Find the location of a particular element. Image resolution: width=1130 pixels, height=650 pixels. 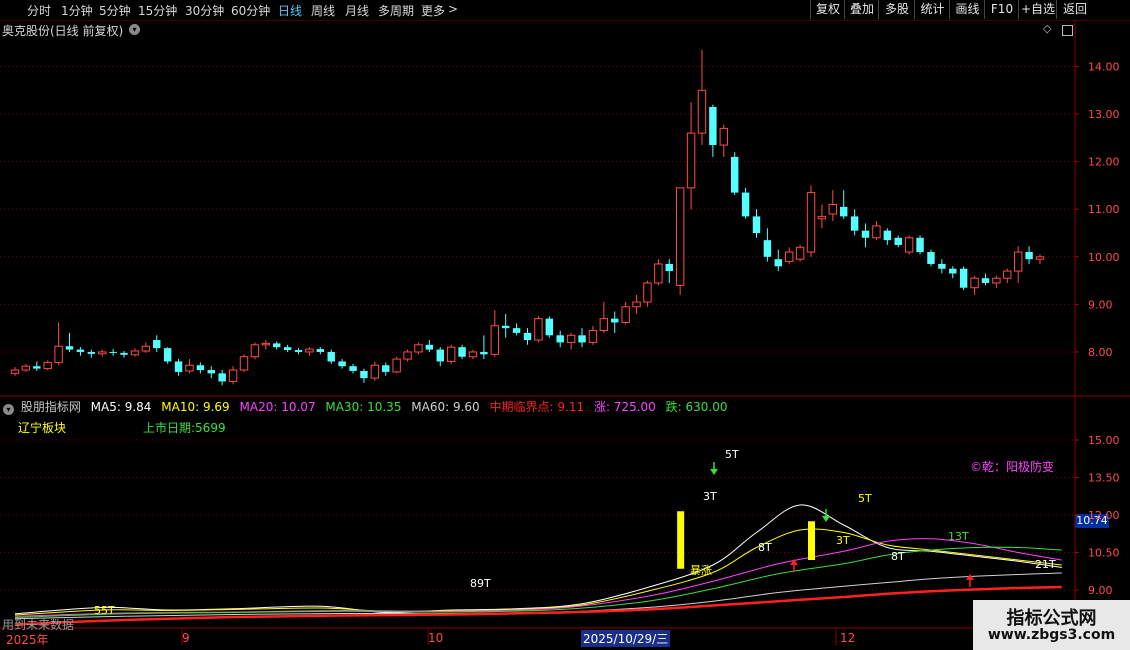

indicator-label: 暴涨 is located at coordinates (701, 570).